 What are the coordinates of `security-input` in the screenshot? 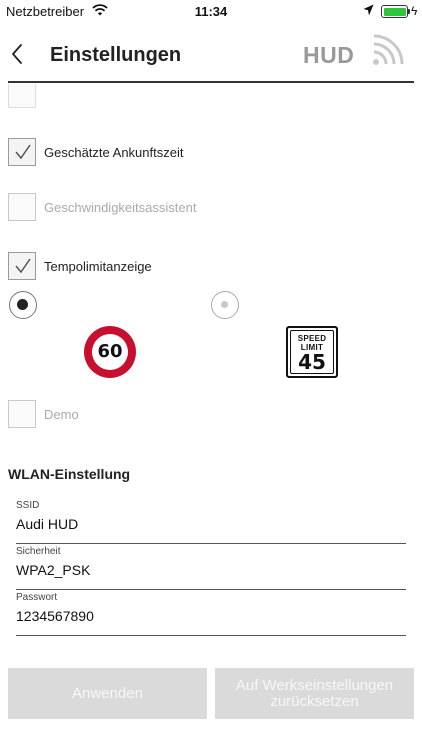 It's located at (211, 570).